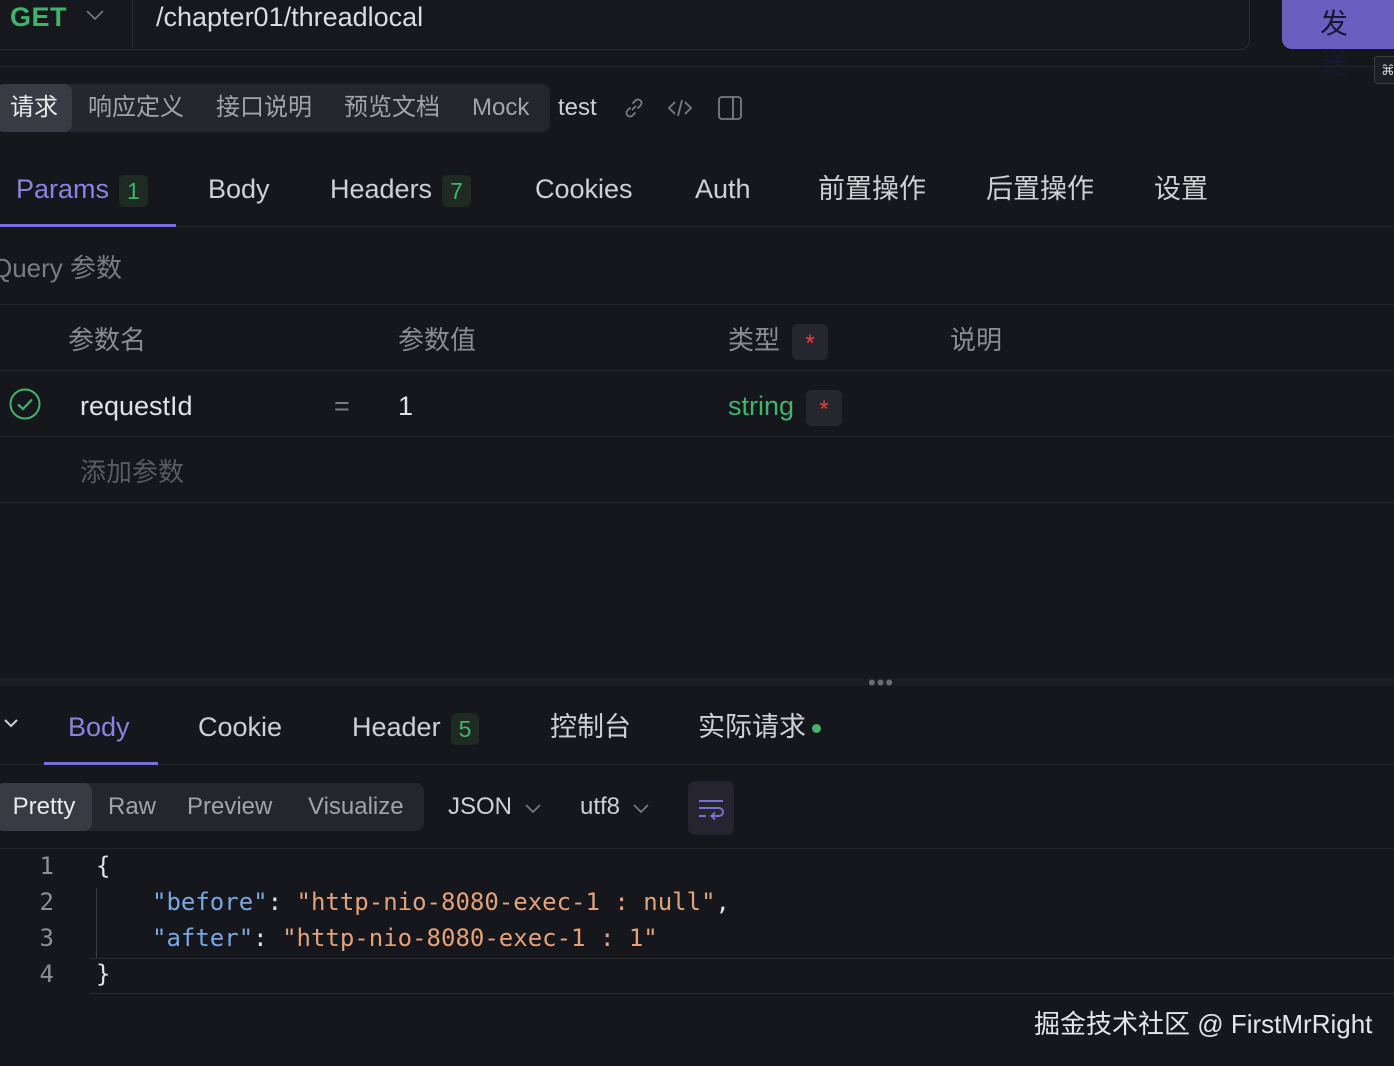  Describe the element at coordinates (46, 866) in the screenshot. I see `line-number: 1` at that location.